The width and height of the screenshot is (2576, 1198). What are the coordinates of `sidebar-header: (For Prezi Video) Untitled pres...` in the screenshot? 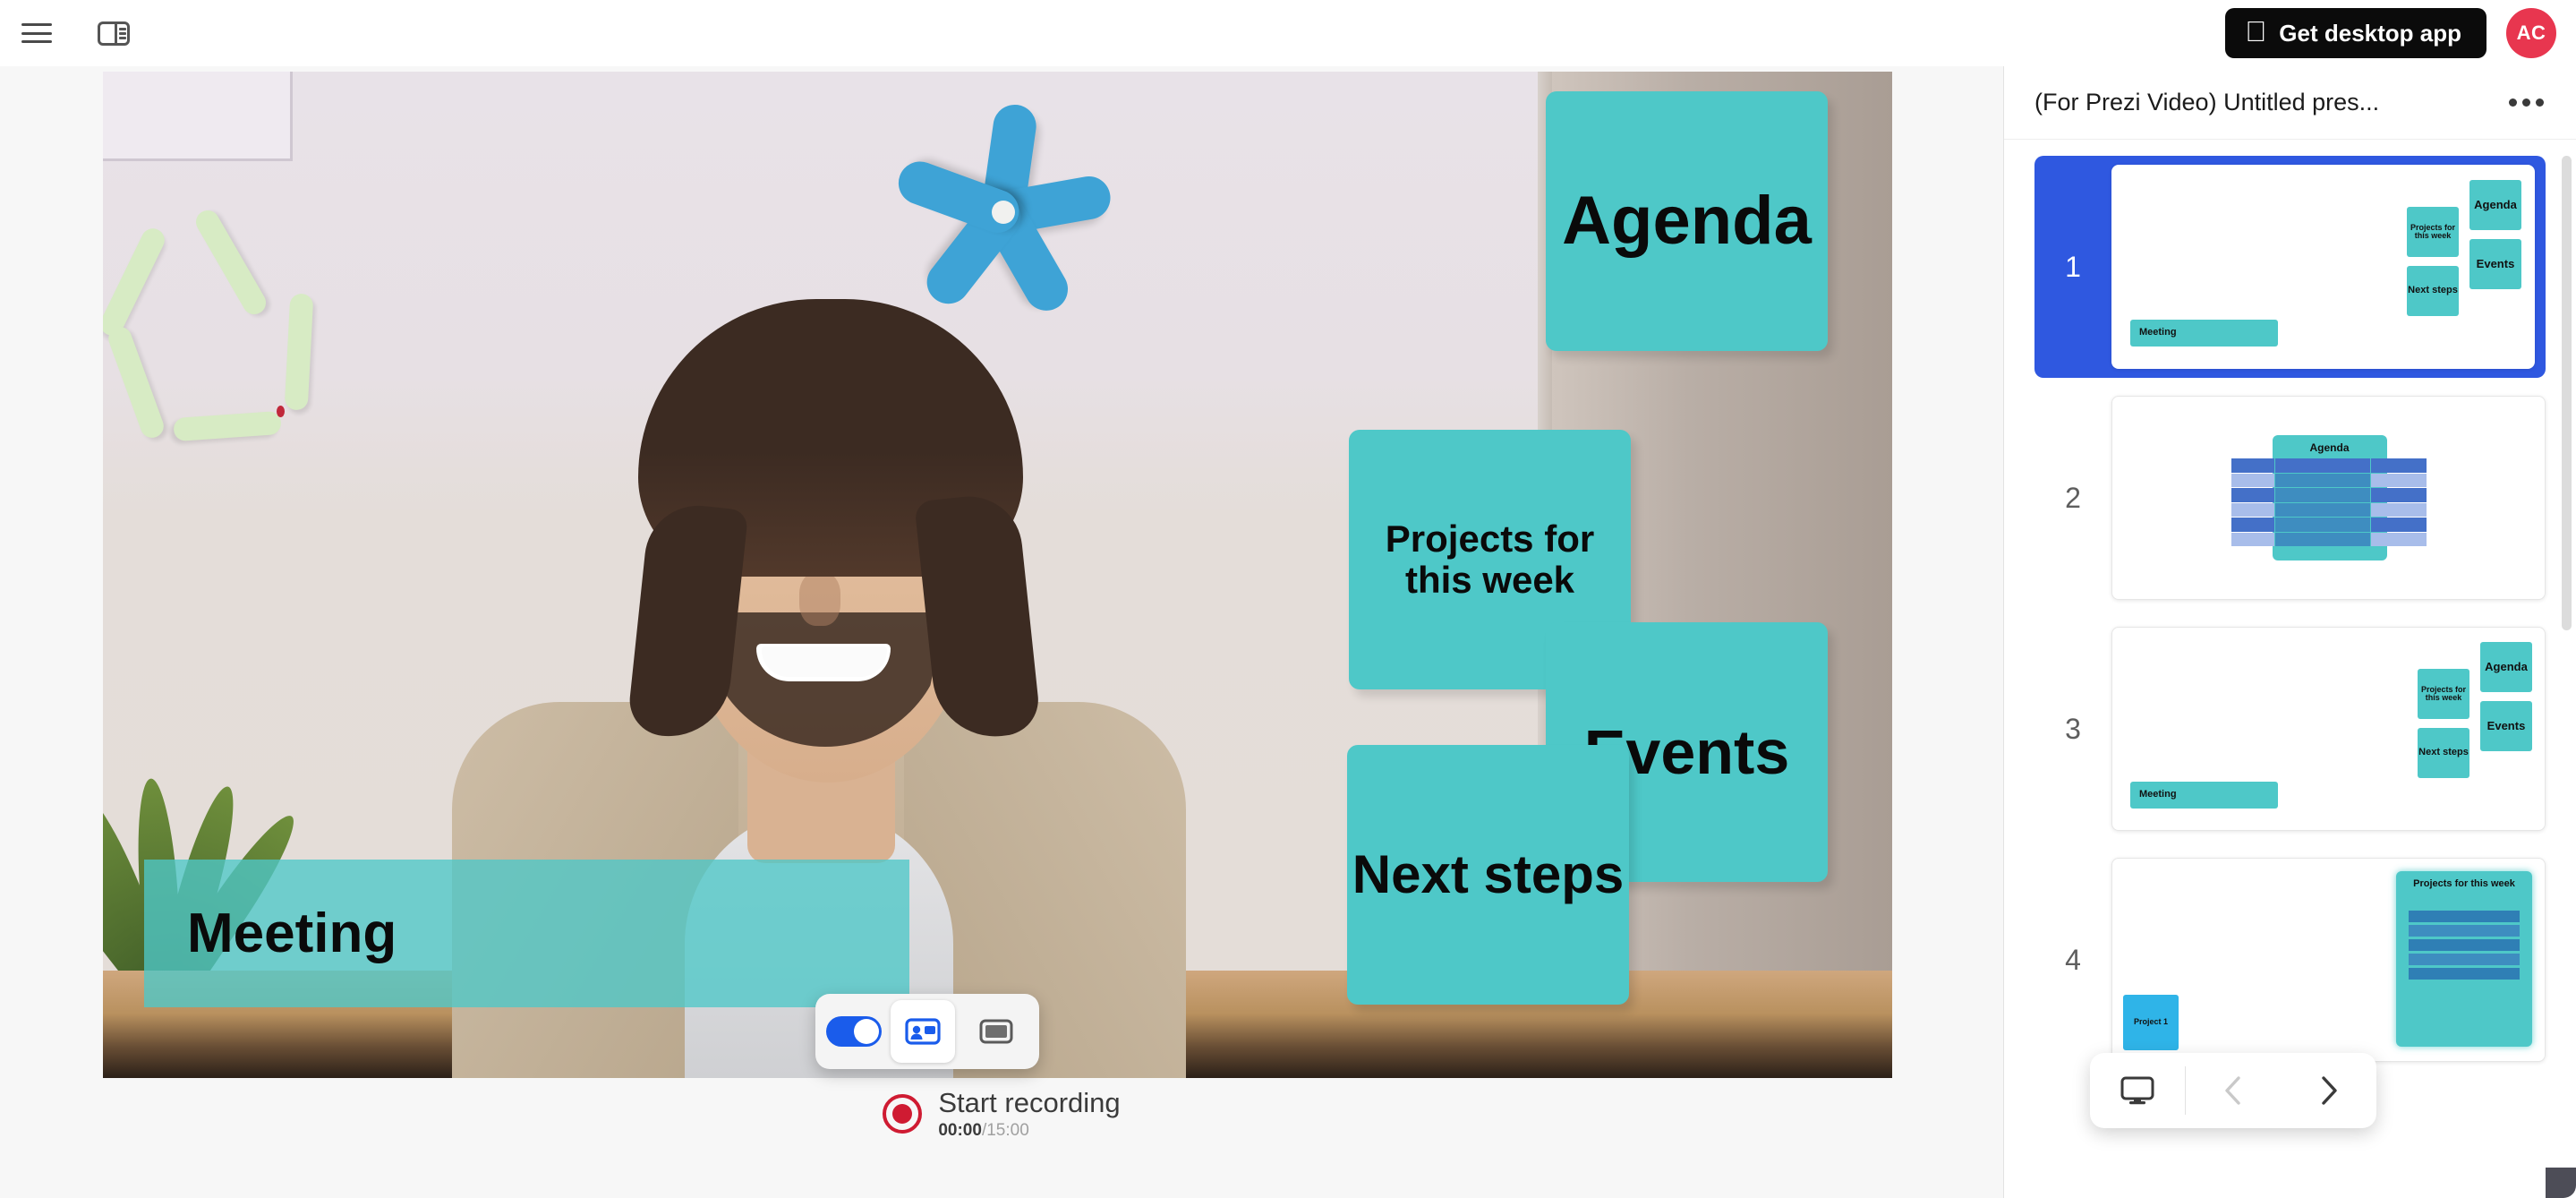 It's located at (2290, 103).